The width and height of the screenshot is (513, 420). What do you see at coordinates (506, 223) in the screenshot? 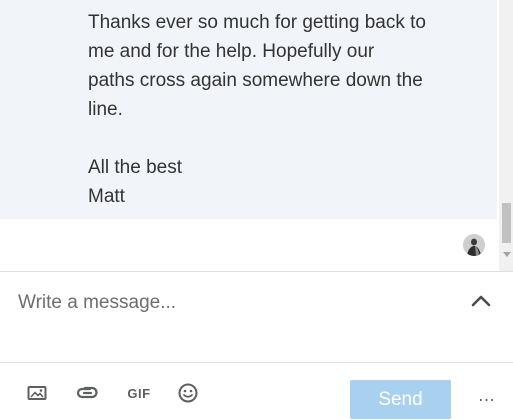
I see `scrollbar-thumb` at bounding box center [506, 223].